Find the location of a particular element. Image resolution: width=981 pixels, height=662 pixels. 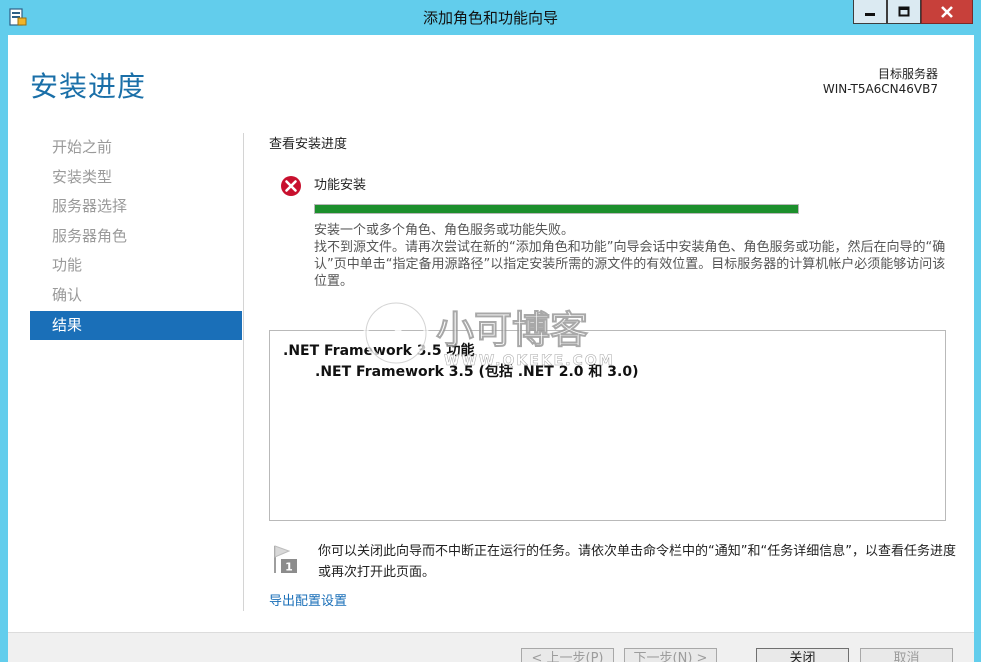

wizard-nav: 开始之前 安装类型 服务器选择 服务器角色 功能 确认 结果 is located at coordinates (136, 237).